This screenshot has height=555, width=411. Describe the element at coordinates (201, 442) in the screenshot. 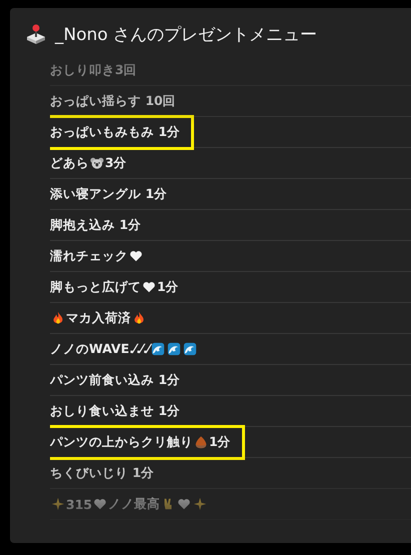

I see `chestnut-icon` at that location.